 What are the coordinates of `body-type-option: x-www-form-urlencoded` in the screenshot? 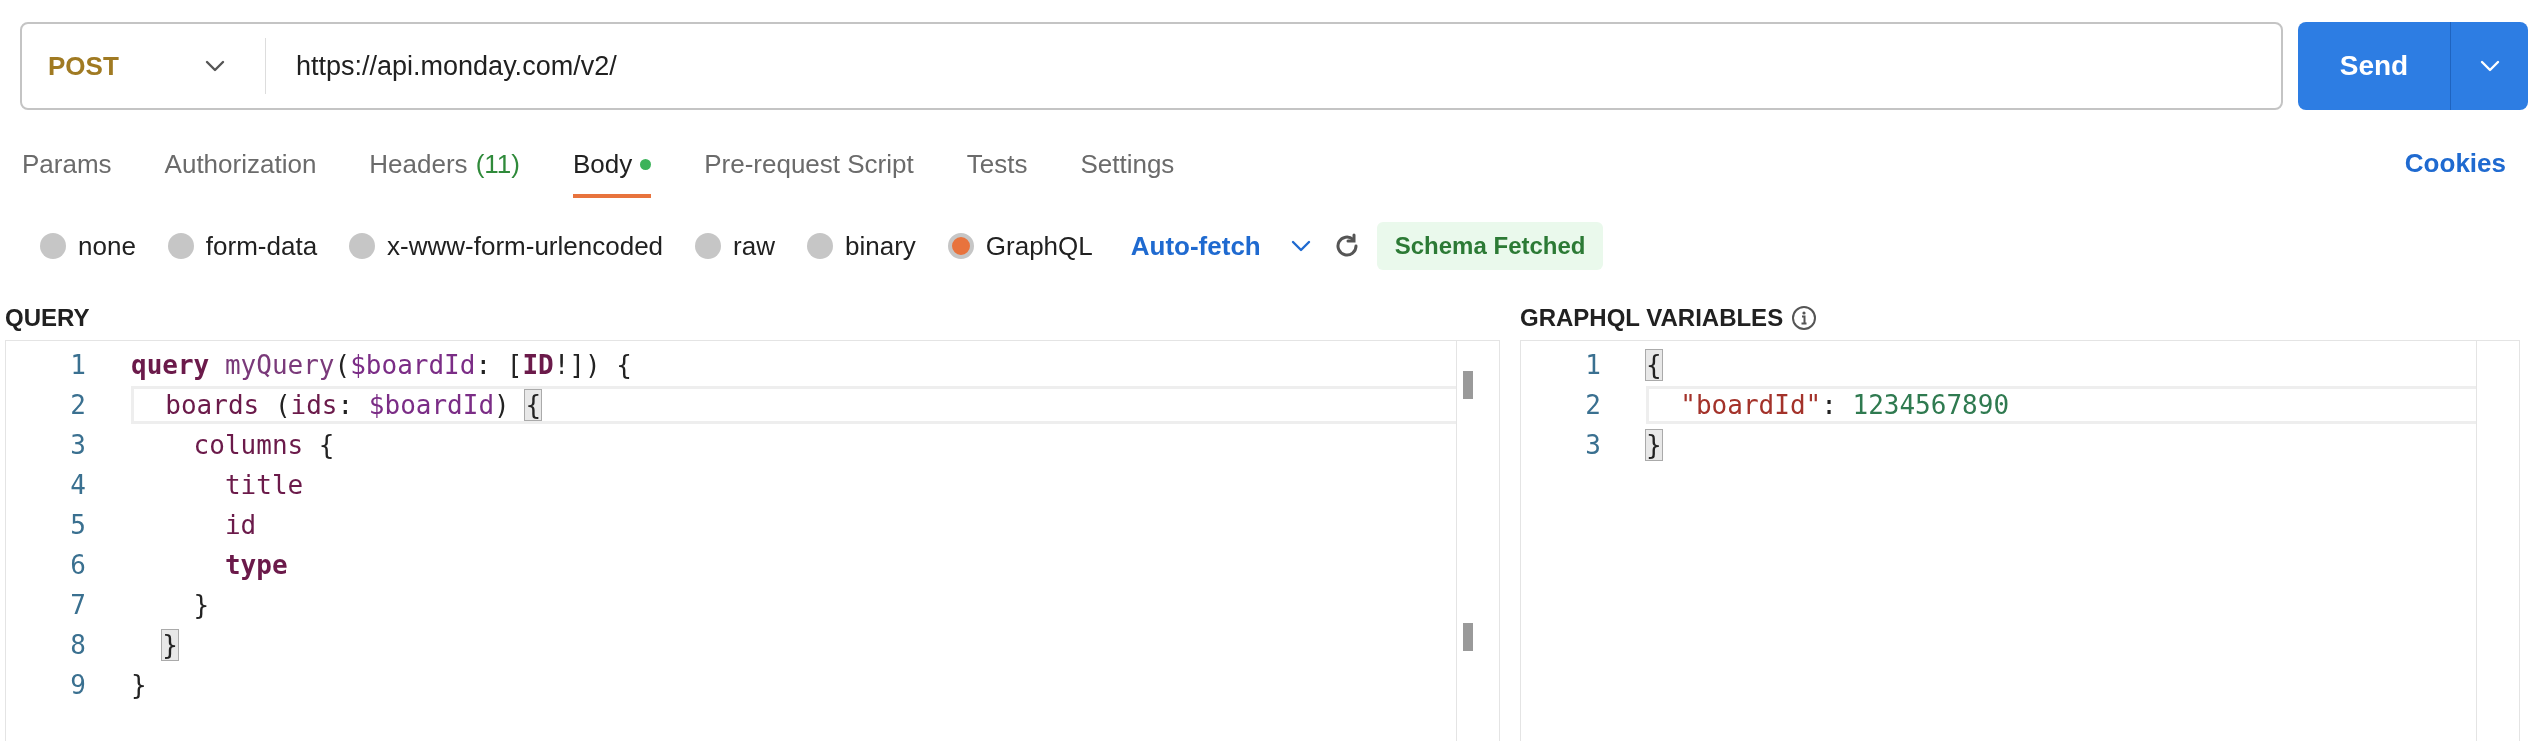 It's located at (506, 246).